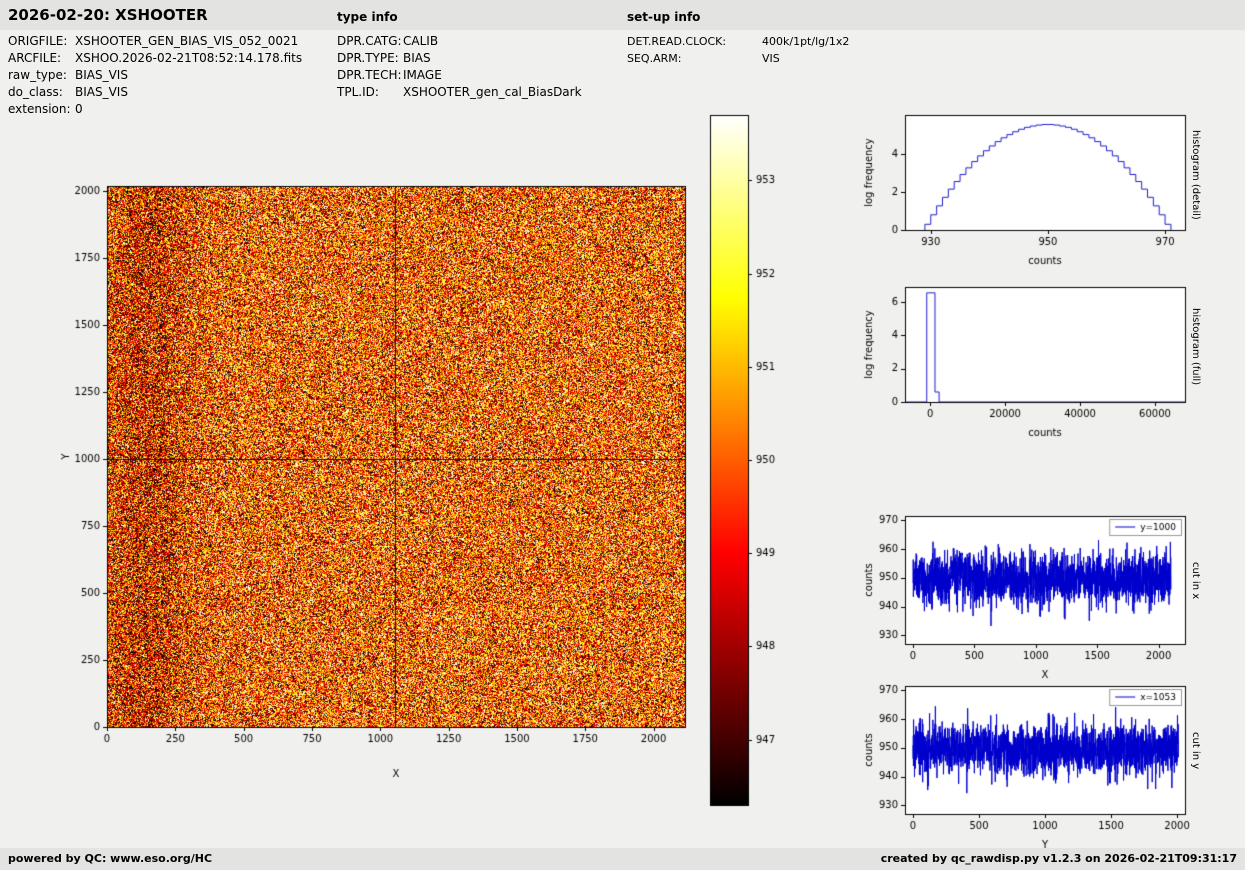 This screenshot has height=870, width=1245. I want to click on meta-label: DPR.TYPE:, so click(368, 58).